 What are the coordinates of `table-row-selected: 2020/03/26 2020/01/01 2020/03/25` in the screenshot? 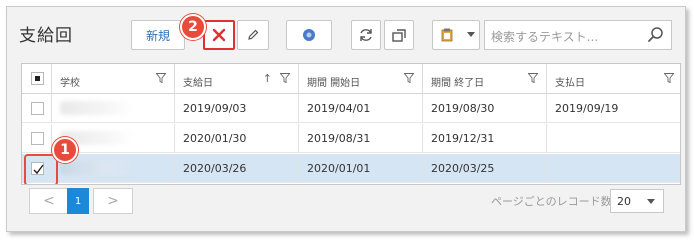 It's located at (351, 168).